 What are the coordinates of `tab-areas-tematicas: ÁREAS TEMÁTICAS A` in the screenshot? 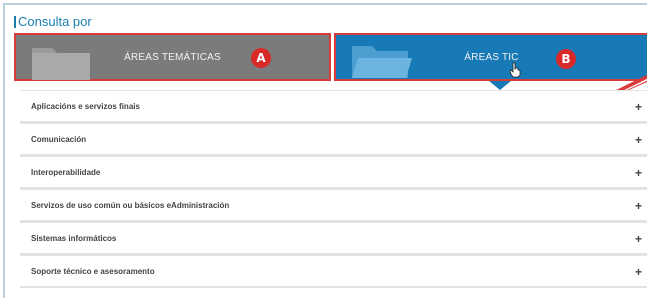 It's located at (172, 57).